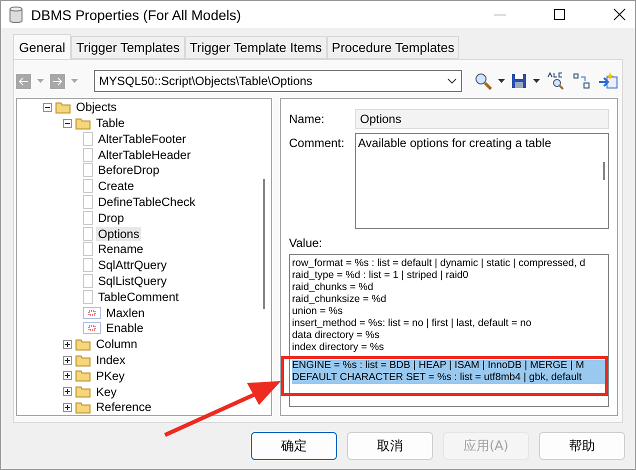  Describe the element at coordinates (482, 181) in the screenshot. I see `comment-field: Available options for creating a table` at that location.